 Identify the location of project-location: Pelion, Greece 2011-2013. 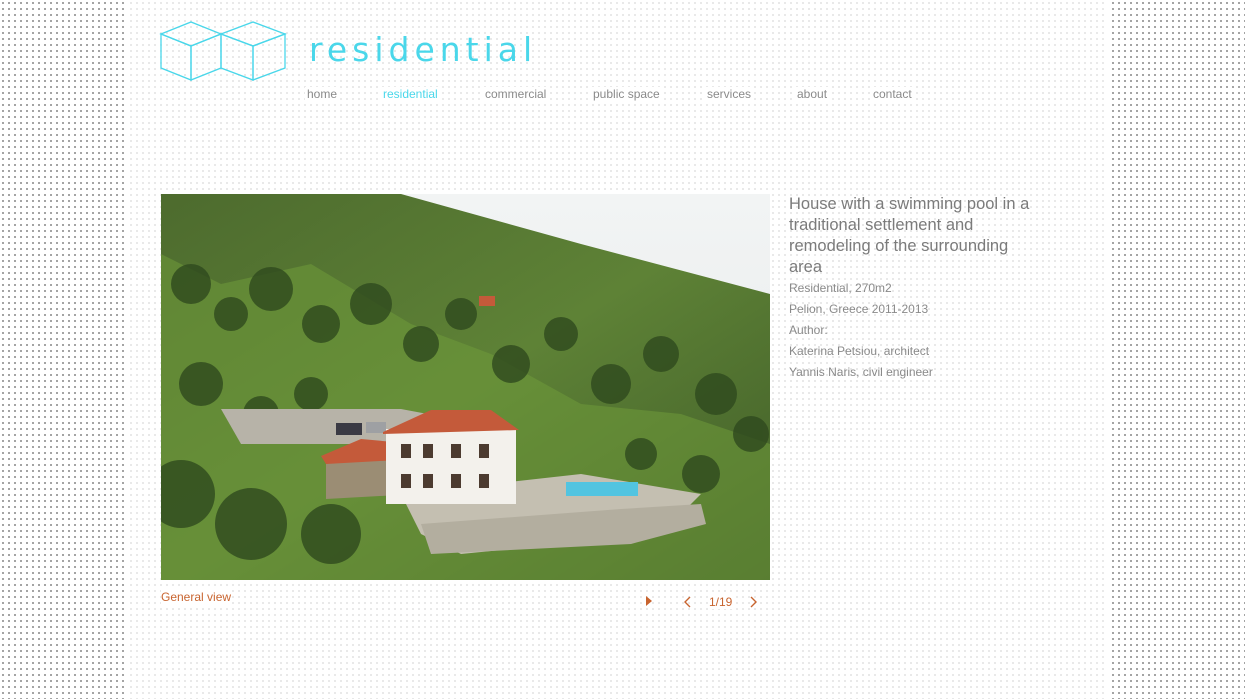
(859, 309).